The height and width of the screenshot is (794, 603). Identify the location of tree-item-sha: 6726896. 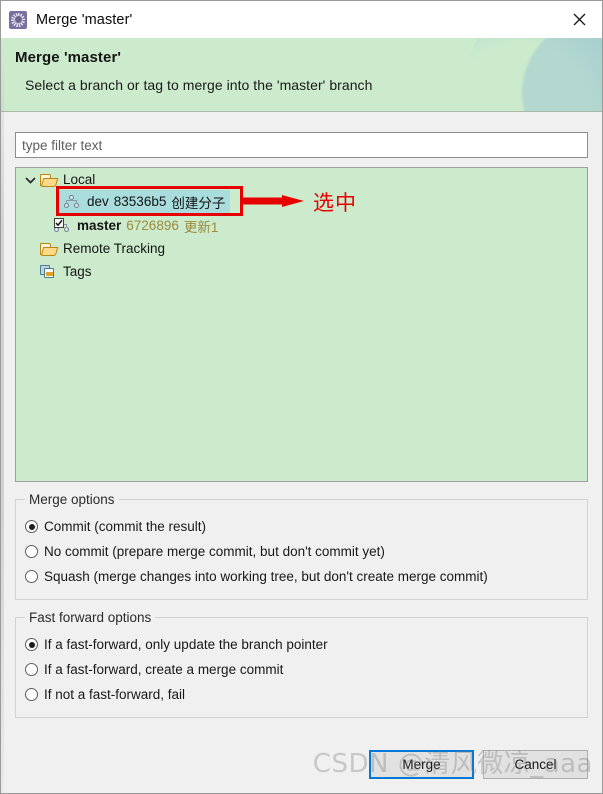
(152, 225).